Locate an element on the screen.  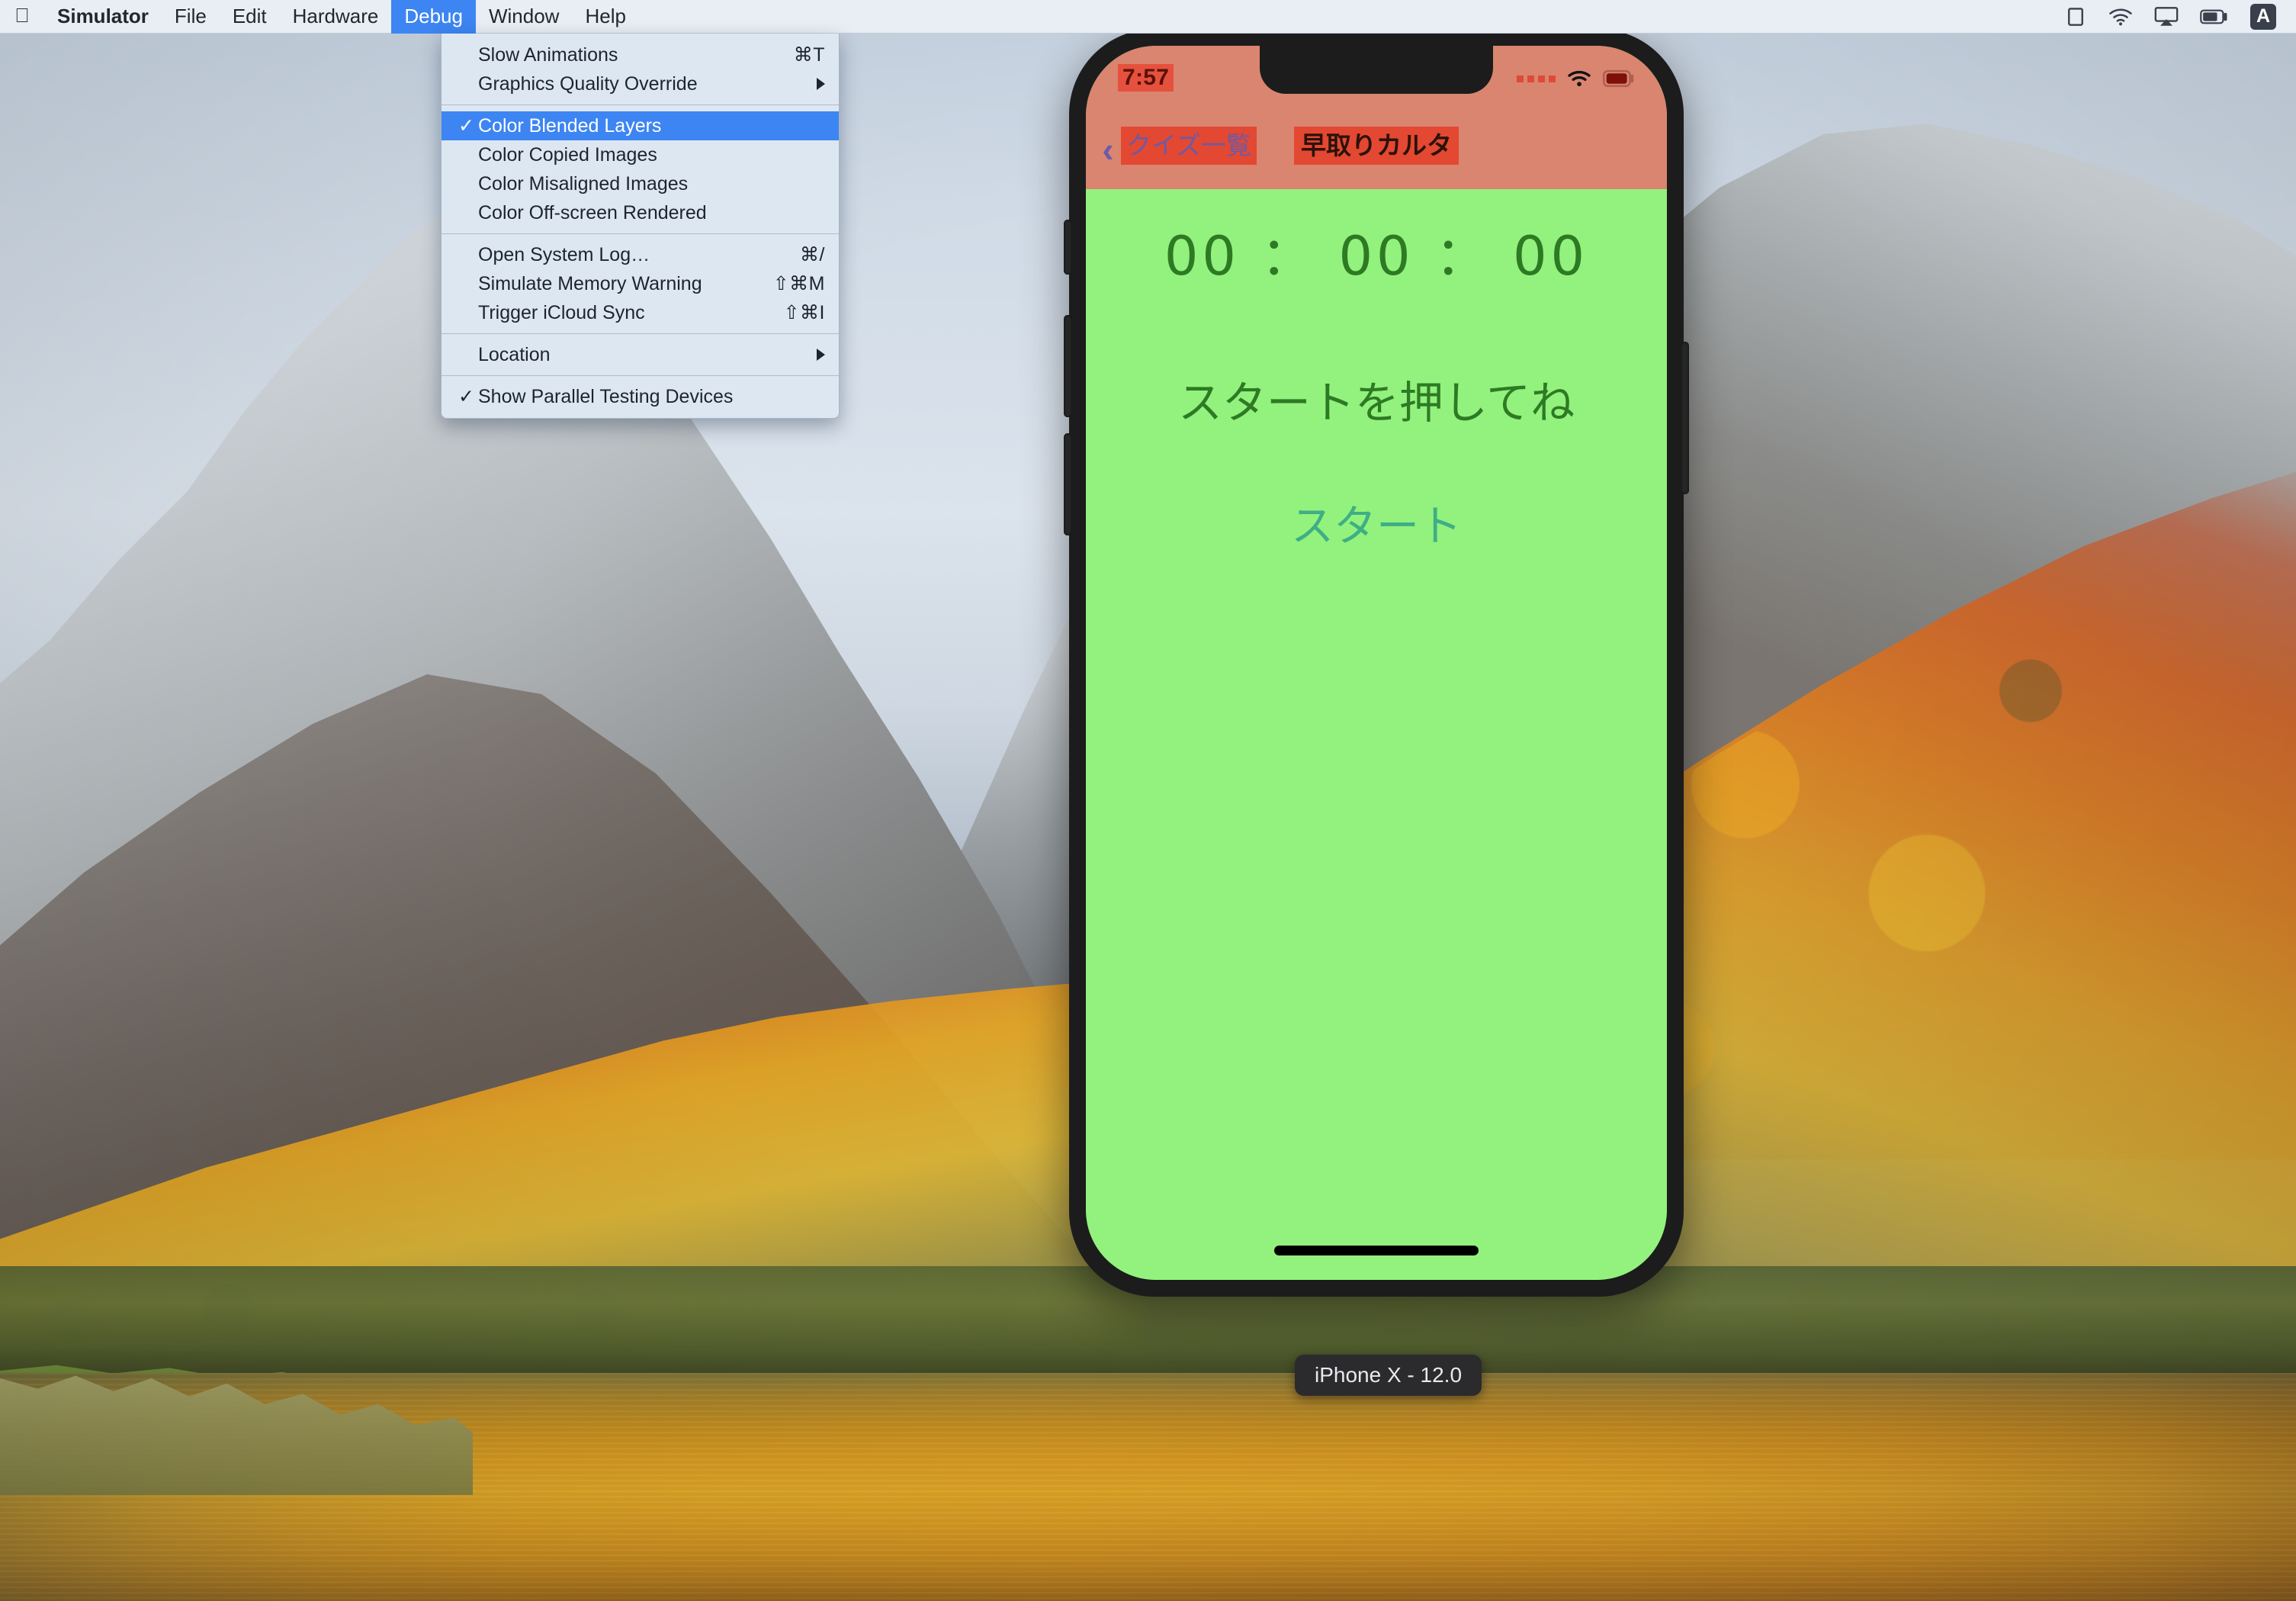
volume-down-button is located at coordinates (1068, 484).